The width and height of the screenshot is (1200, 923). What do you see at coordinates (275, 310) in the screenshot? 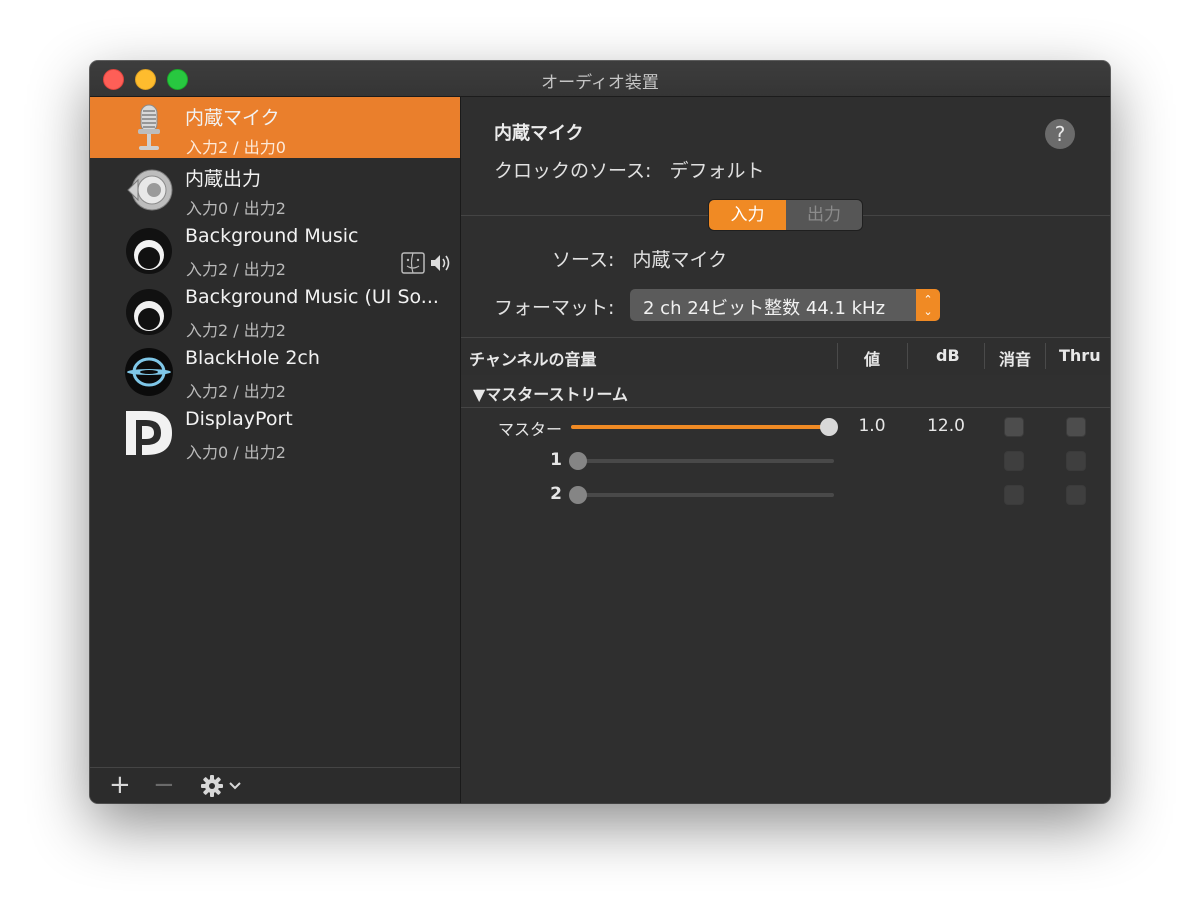
I see `device-item-background-music-ui: Background Music (UI So... 入力2 / 出力2` at bounding box center [275, 310].